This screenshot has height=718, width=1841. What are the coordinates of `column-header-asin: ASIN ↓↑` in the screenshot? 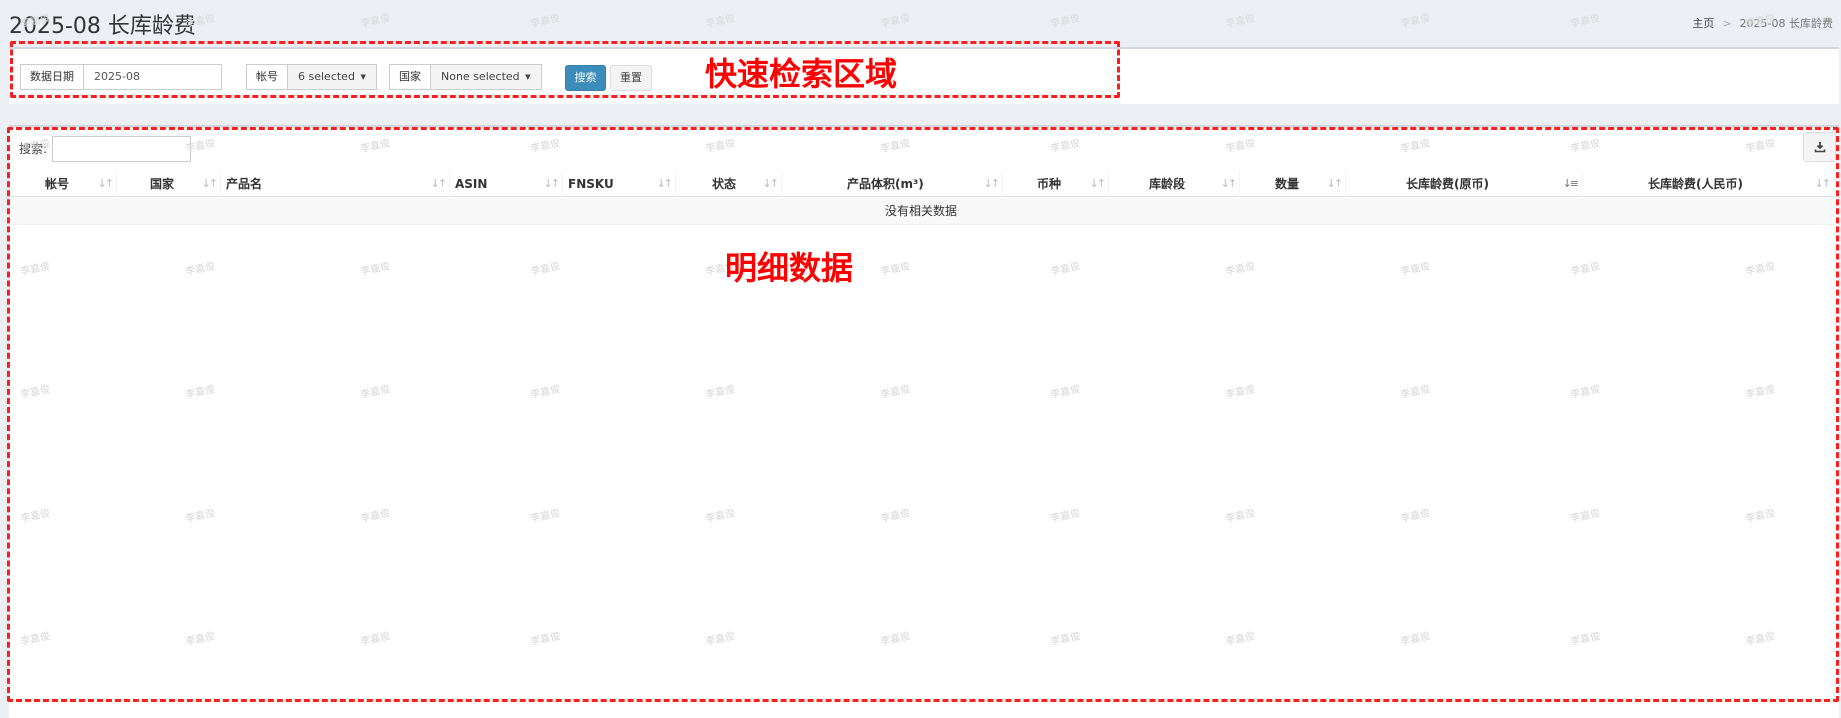 It's located at (505, 184).